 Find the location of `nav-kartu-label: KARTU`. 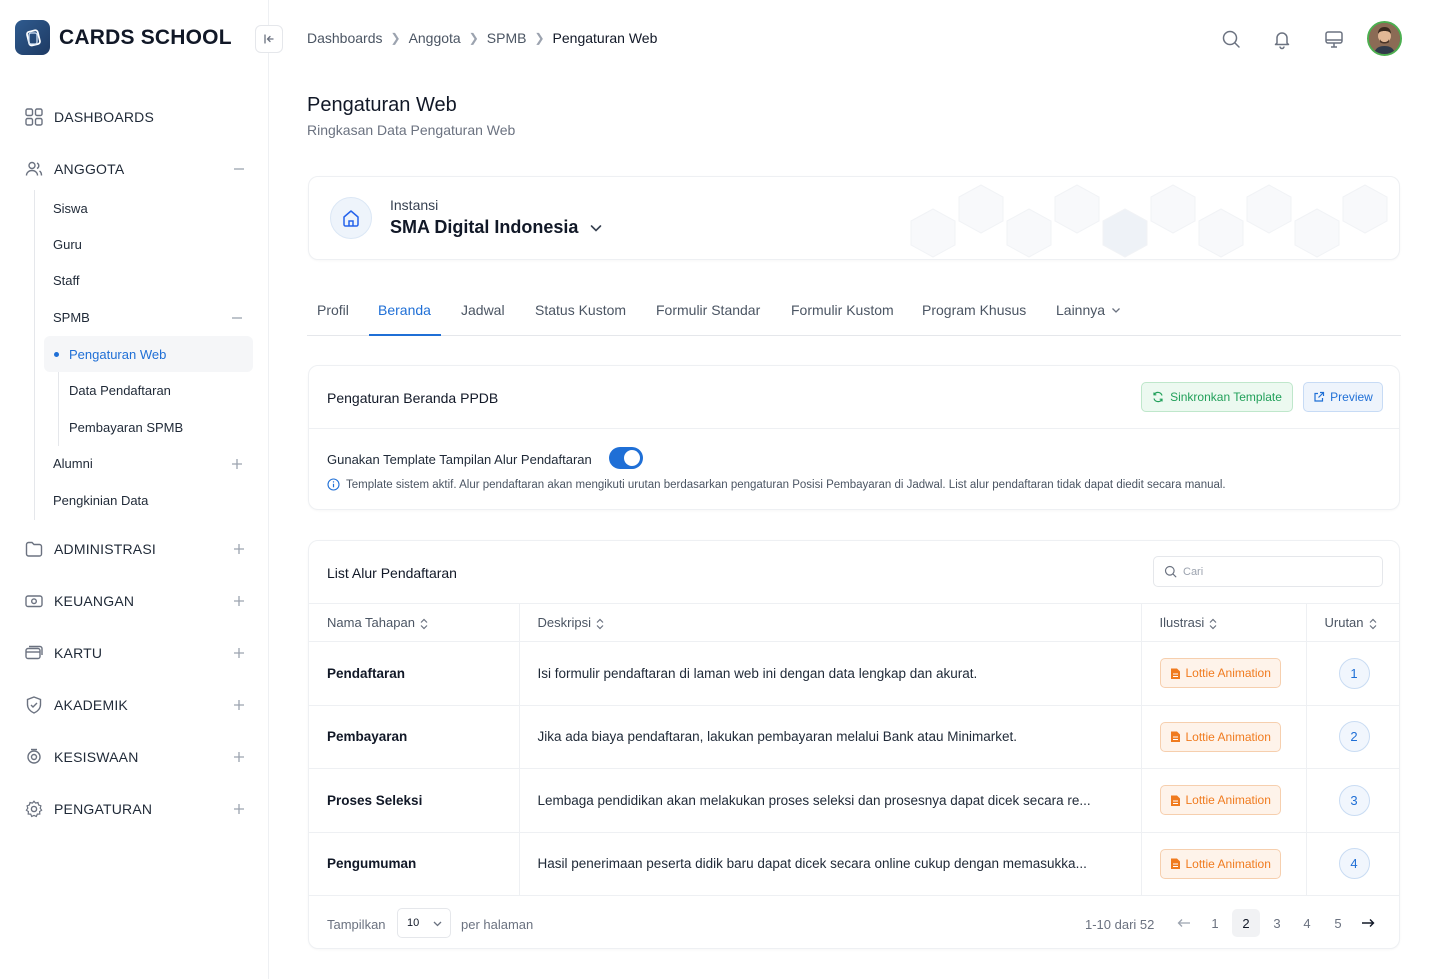

nav-kartu-label: KARTU is located at coordinates (78, 653).